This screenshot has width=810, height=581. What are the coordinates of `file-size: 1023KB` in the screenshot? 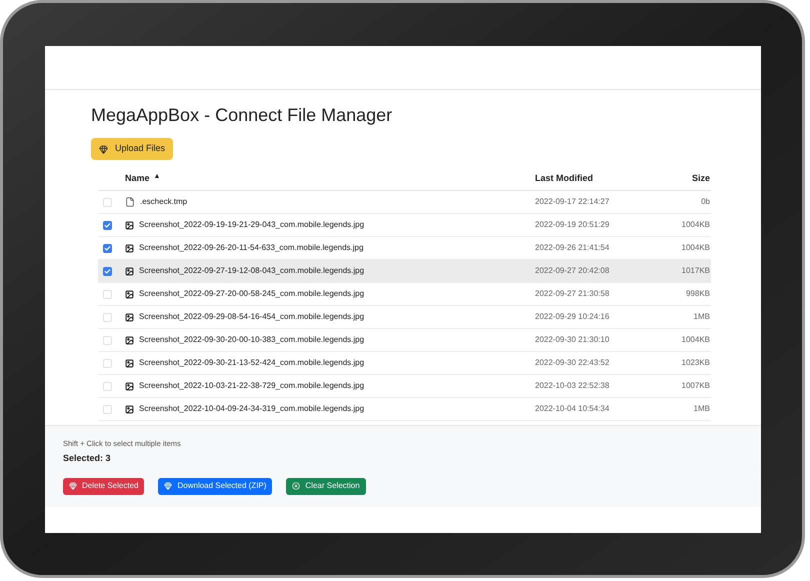 It's located at (695, 363).